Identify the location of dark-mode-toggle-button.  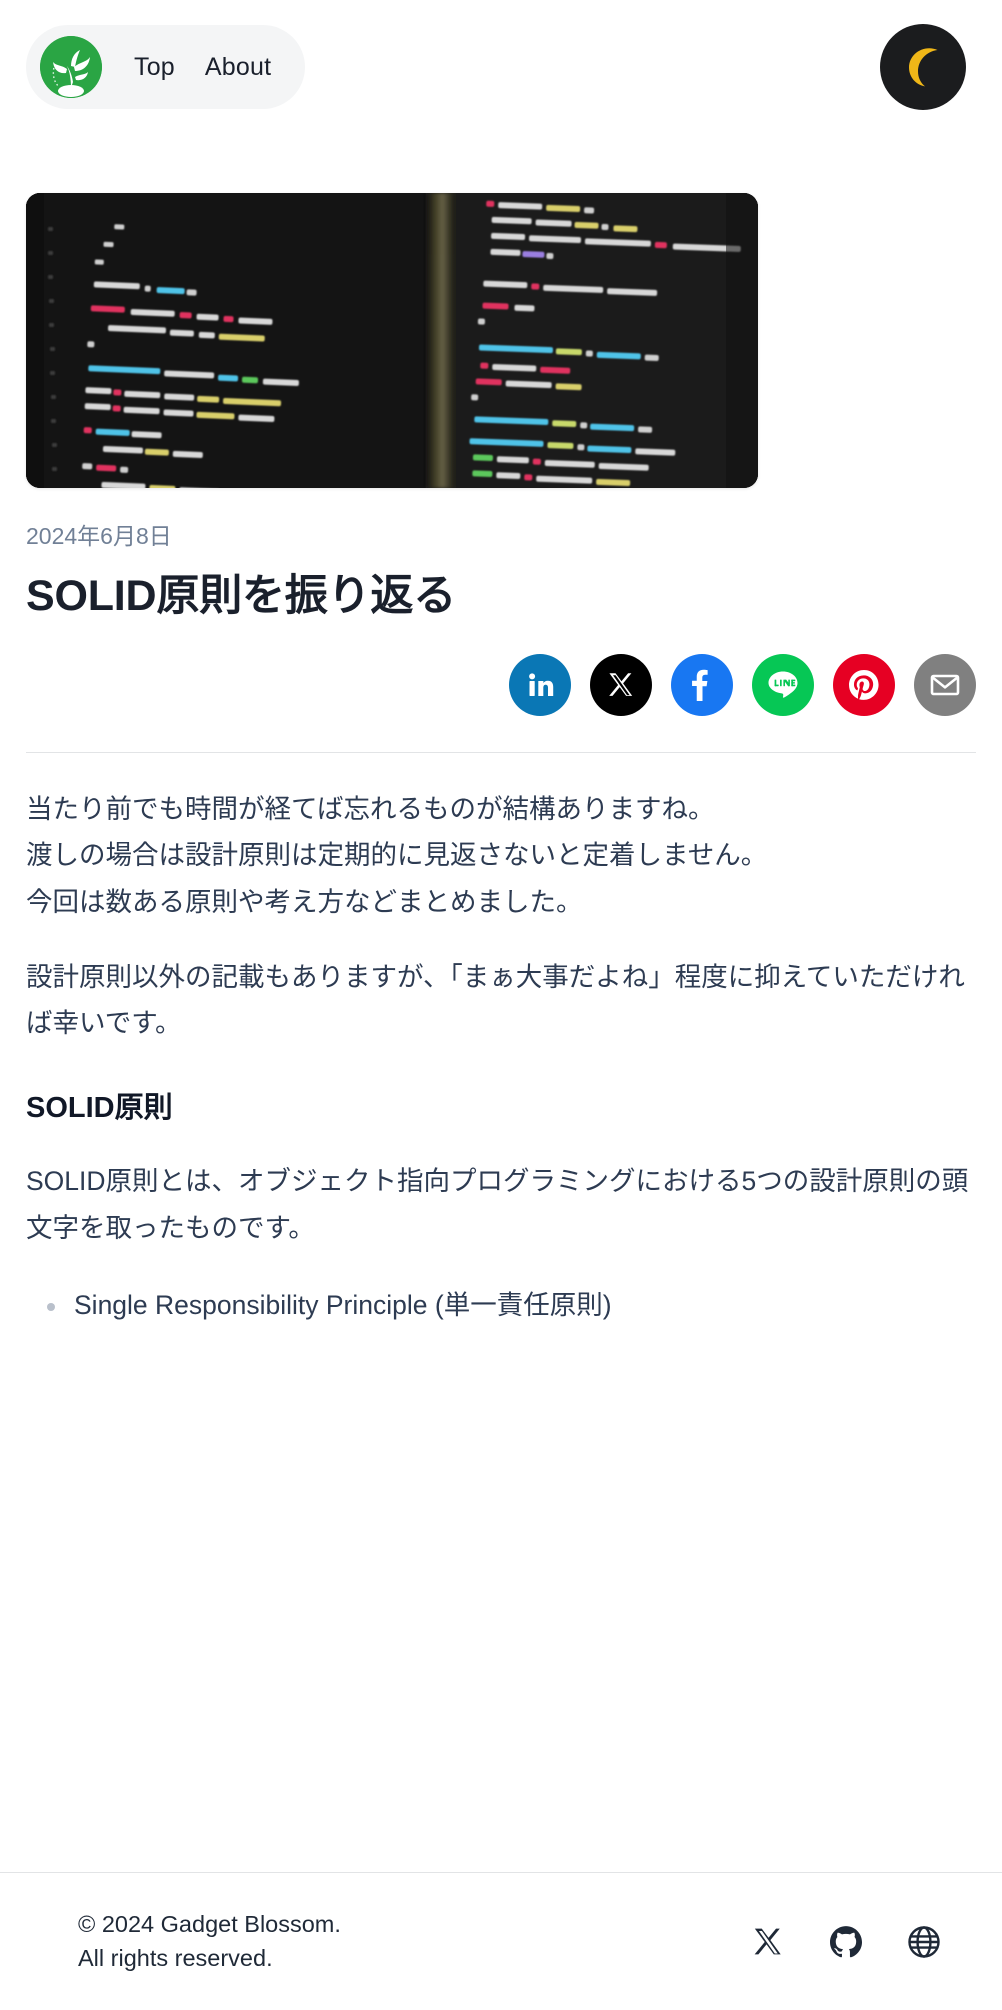
(923, 67).